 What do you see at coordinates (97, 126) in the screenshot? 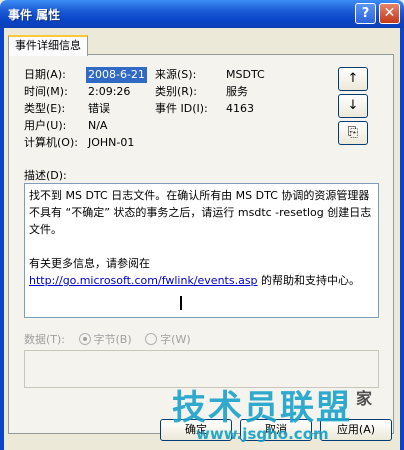
I see `user-value: N/A` at bounding box center [97, 126].